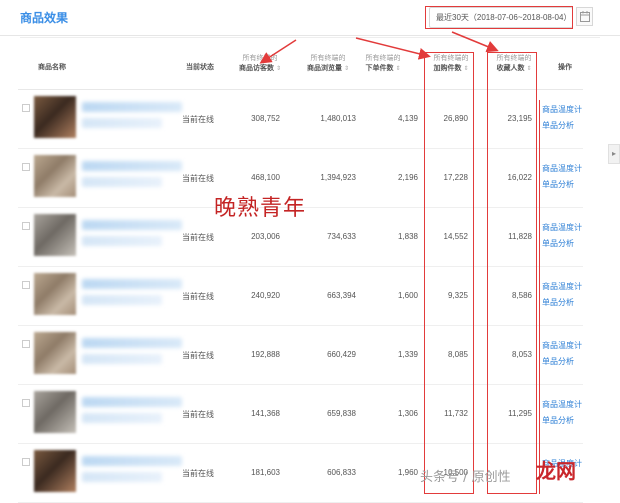 This screenshot has width=620, height=503. What do you see at coordinates (499, 17) in the screenshot?
I see `annotation-box-date` at bounding box center [499, 17].